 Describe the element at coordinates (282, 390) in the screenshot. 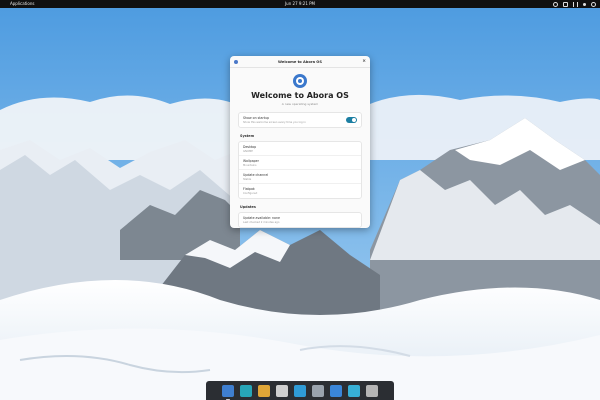

I see `settings-app-icon` at that location.